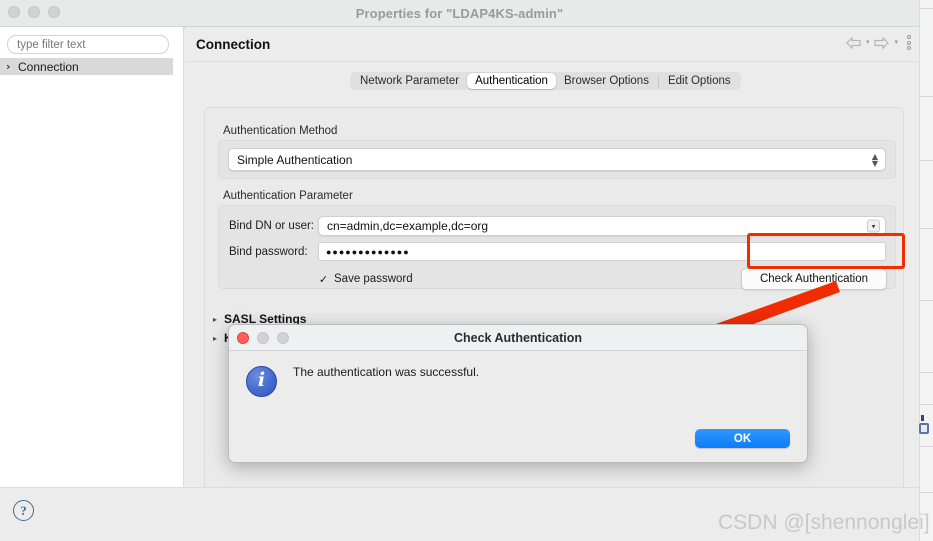 The width and height of the screenshot is (933, 541). I want to click on info-icon-glyph: i, so click(261, 380).